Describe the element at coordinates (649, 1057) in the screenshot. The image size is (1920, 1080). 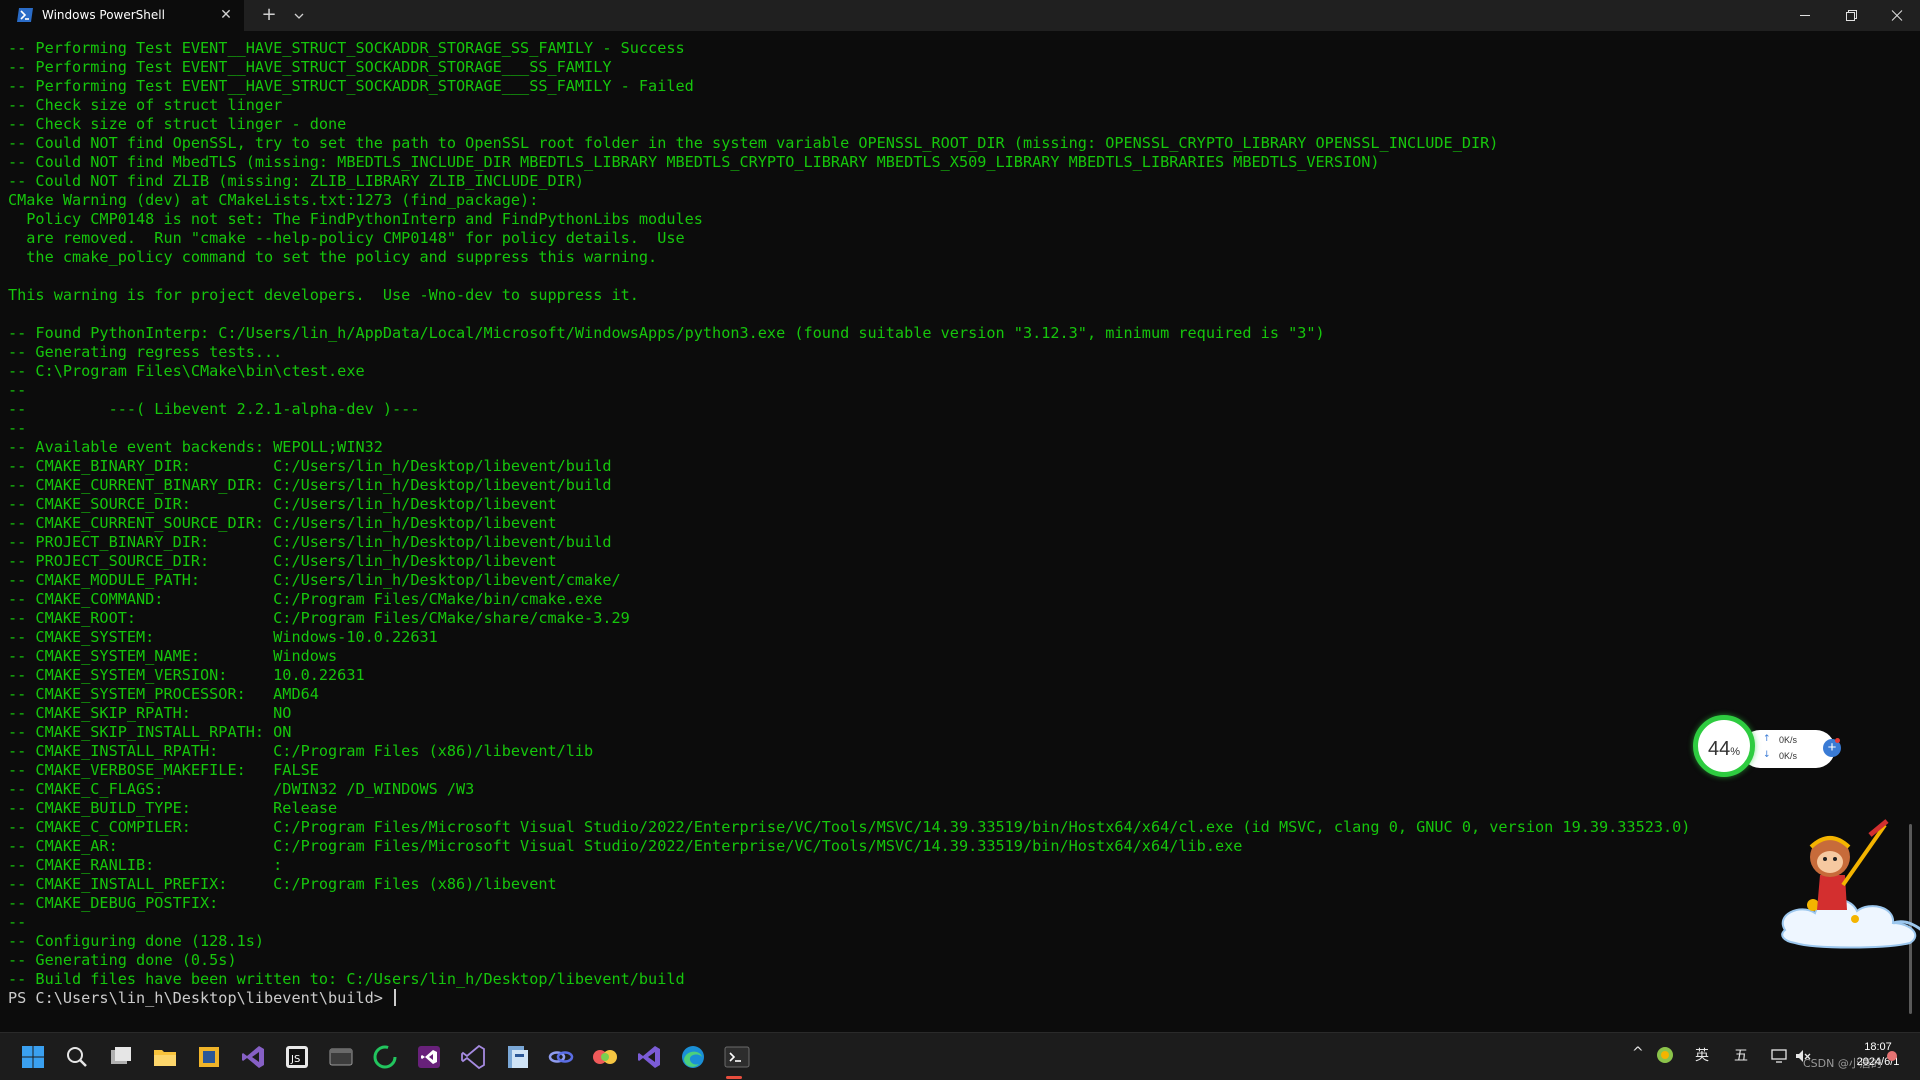
I see `vscode-icon` at that location.